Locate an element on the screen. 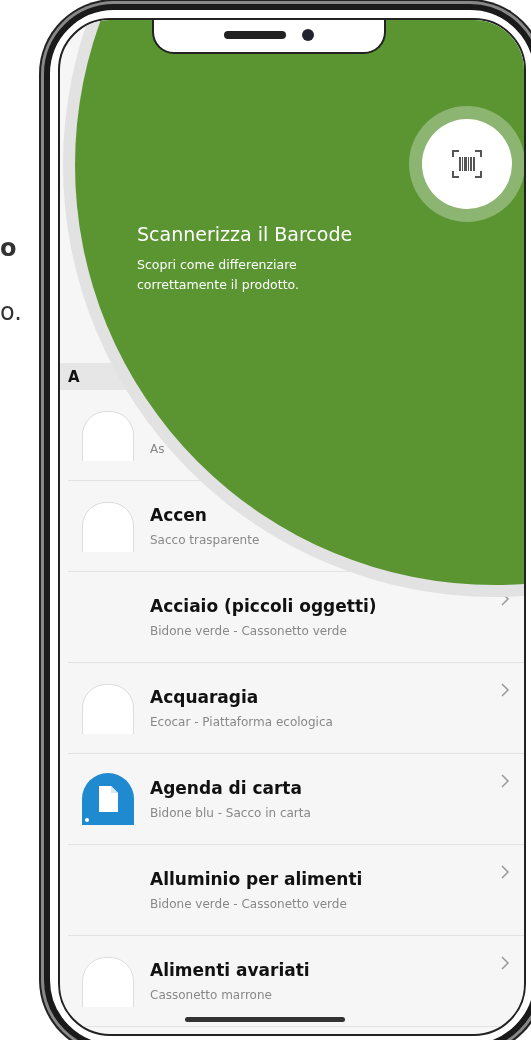 The height and width of the screenshot is (1040, 531). list-item: Acquaragia Ecocar - Piattaforma ecologica is located at coordinates (296, 708).